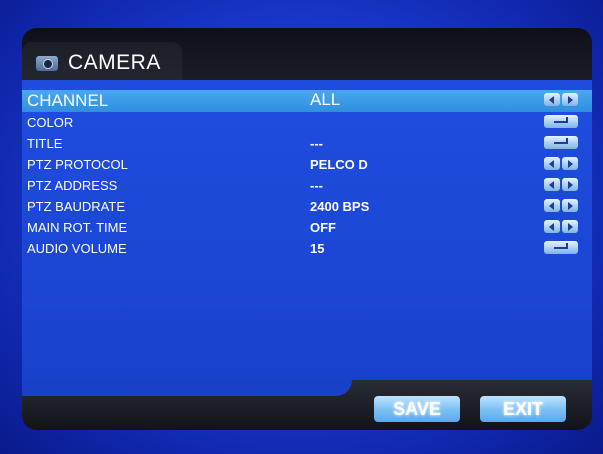 Image resolution: width=603 pixels, height=454 pixels. I want to click on menu-item-audio-volume: AUDIO VOLUME 15, so click(307, 248).